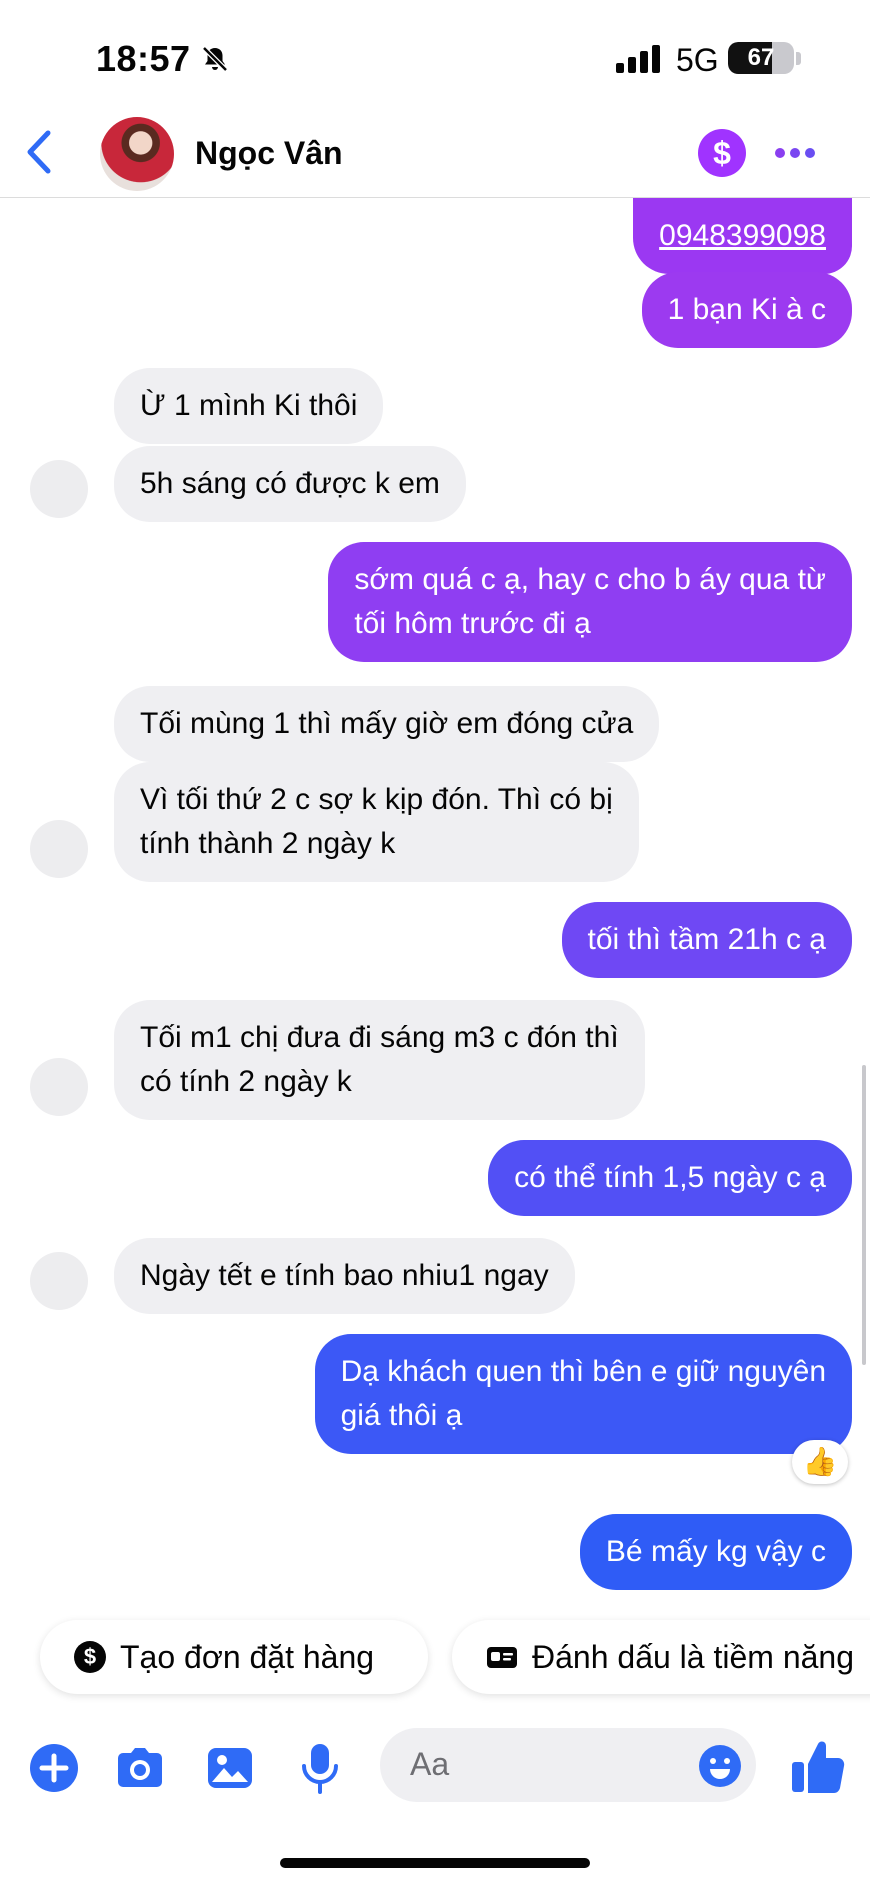  I want to click on more-options-icon, so click(795, 153).